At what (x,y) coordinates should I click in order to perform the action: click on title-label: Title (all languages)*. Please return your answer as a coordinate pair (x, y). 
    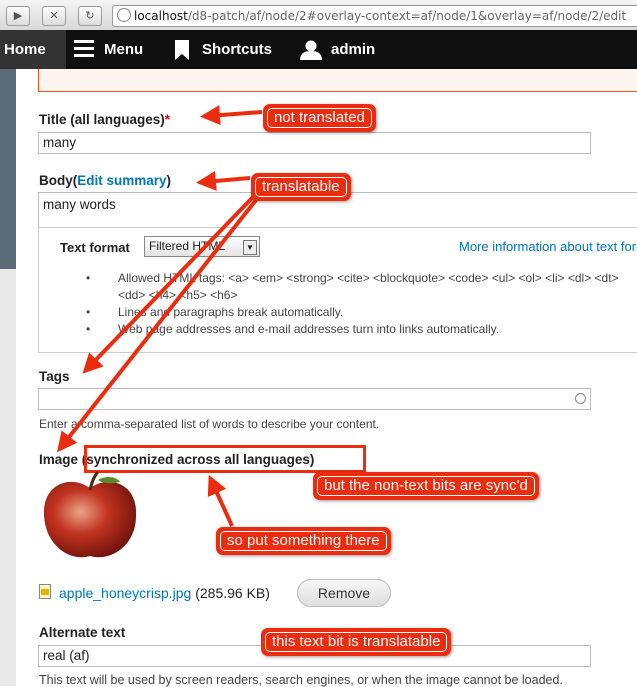
    Looking at the image, I should click on (105, 119).